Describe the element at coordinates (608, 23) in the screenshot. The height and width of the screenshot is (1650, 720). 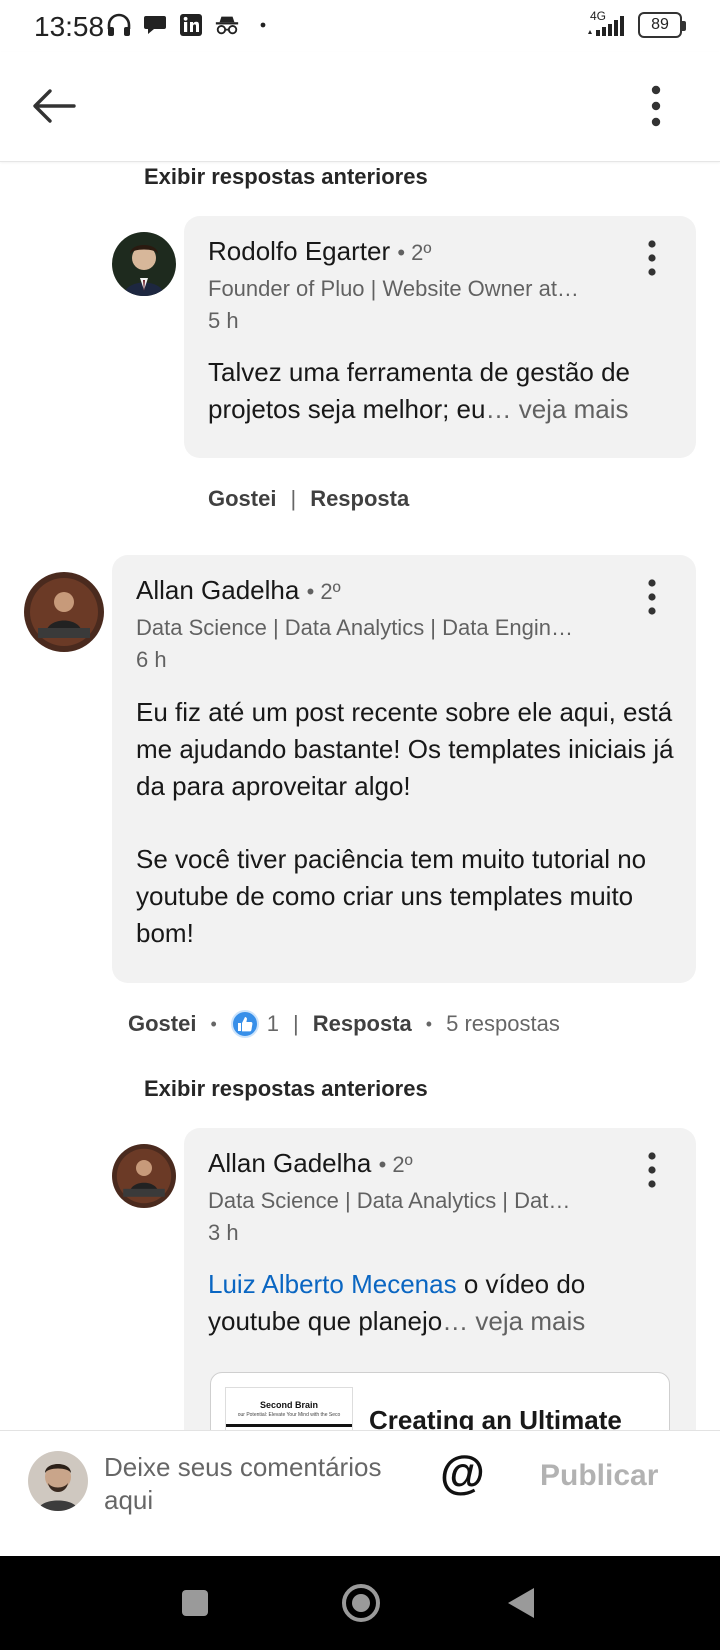
I see `signal-icon: 4G` at that location.